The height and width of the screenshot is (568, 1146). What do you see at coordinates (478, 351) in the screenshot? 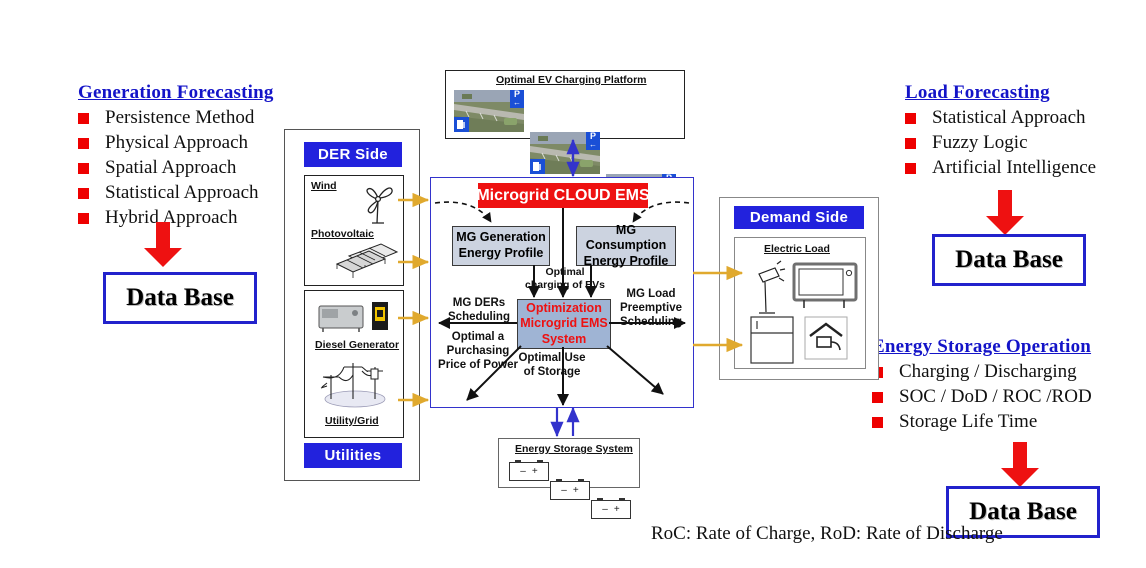
I see `optimal-purchasing-price-label: Optimal a Purchasing Price of Power` at bounding box center [478, 351].